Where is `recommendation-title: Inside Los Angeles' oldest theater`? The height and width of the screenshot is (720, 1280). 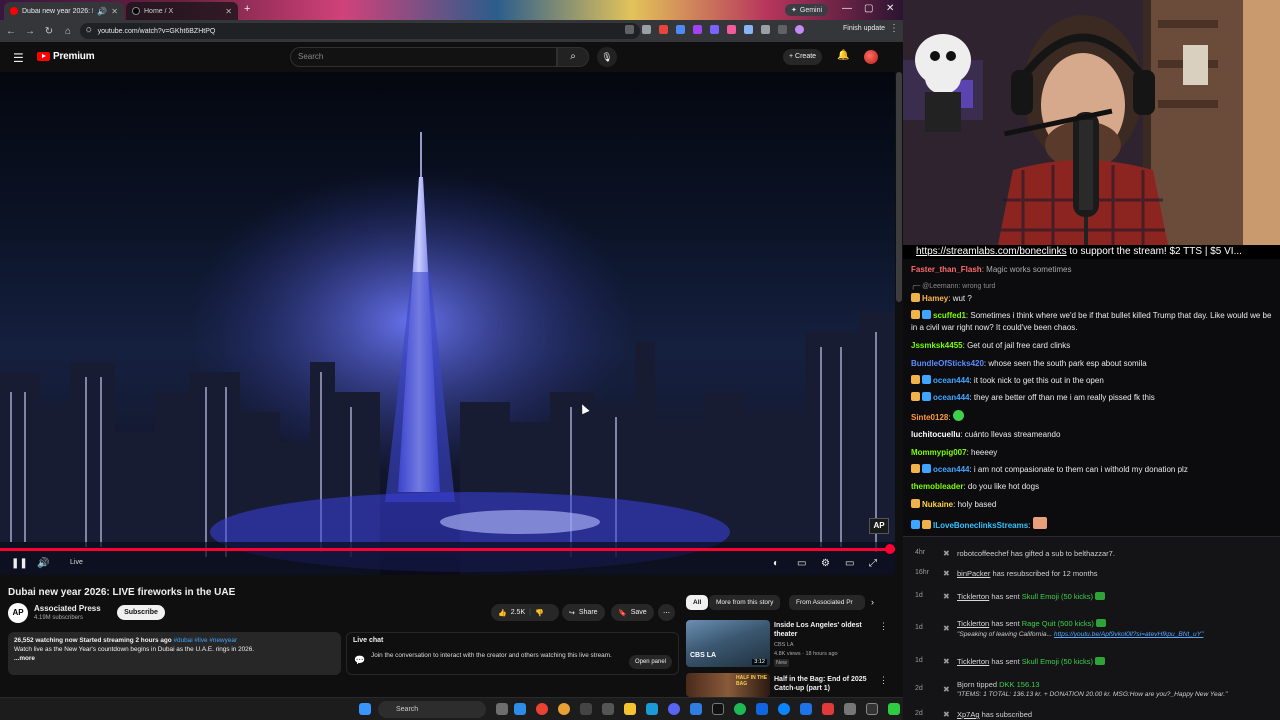
recommendation-title: Inside Los Angeles' oldest theater is located at coordinates (824, 630).